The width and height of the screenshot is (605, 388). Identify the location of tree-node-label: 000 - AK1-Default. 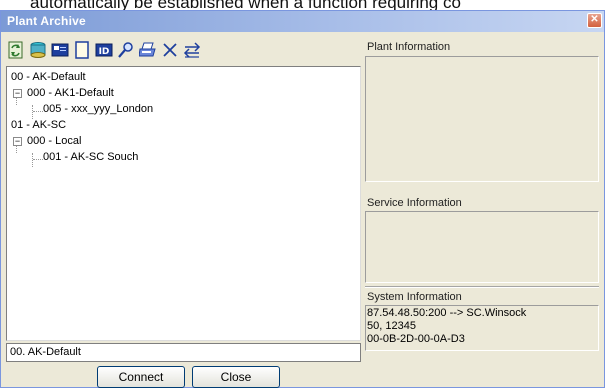
(70, 93).